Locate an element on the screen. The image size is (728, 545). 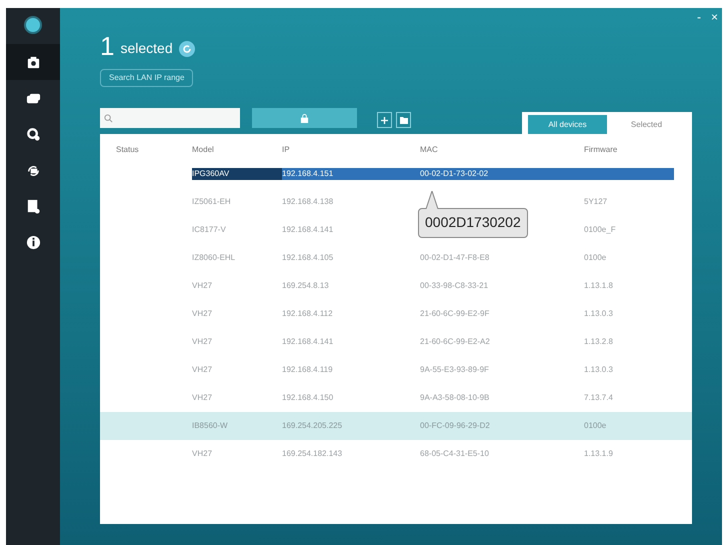
table-cell-text: 1.13.1.9 is located at coordinates (599, 454).